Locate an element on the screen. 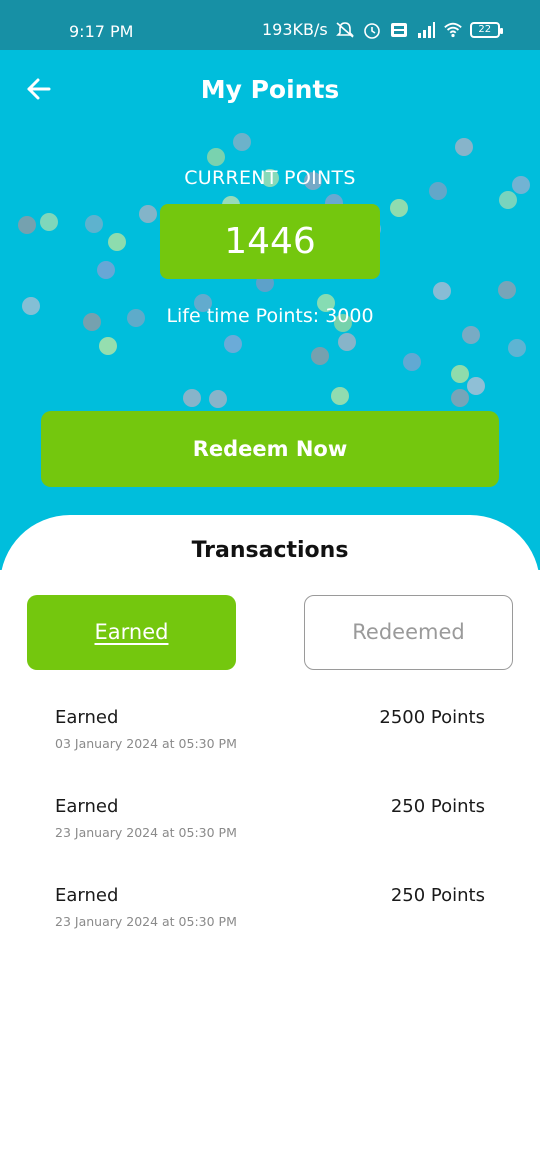  volte-icon is located at coordinates (398, 29).